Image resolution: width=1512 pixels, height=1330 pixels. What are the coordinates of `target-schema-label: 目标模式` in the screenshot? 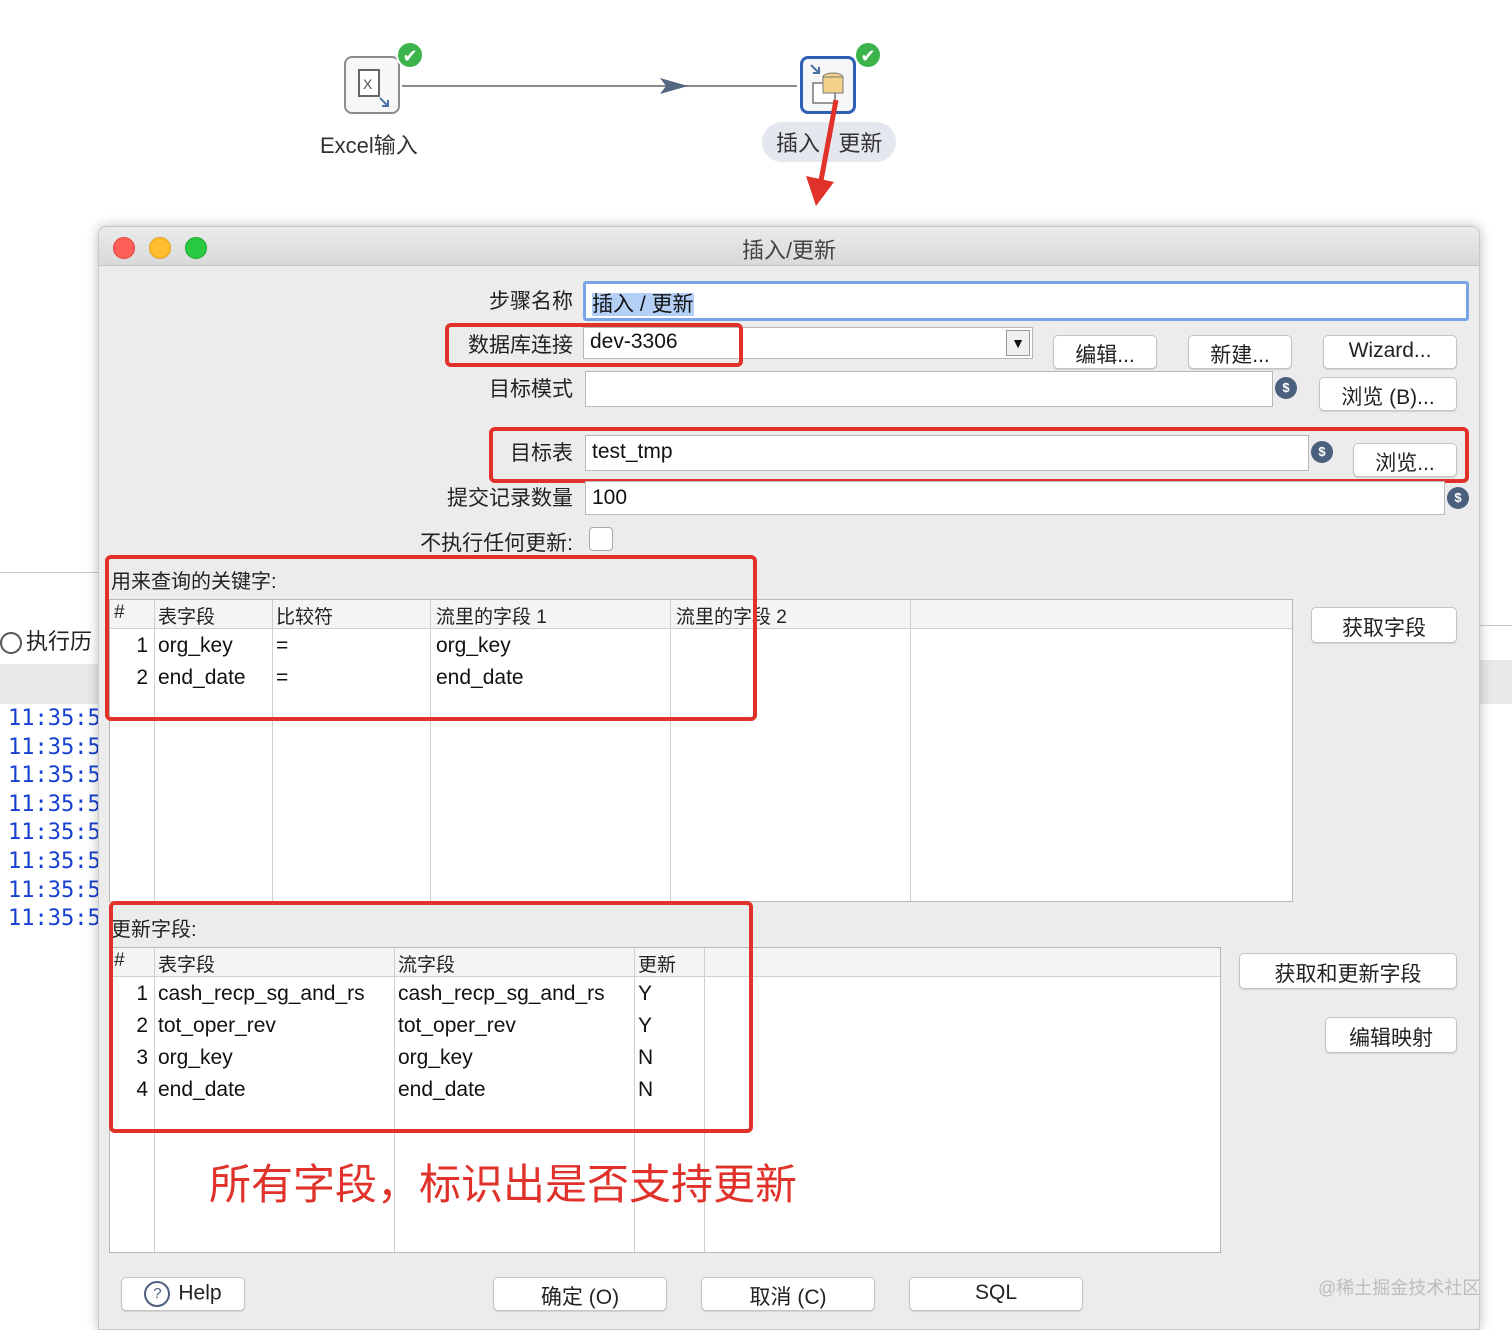 It's located at (531, 389).